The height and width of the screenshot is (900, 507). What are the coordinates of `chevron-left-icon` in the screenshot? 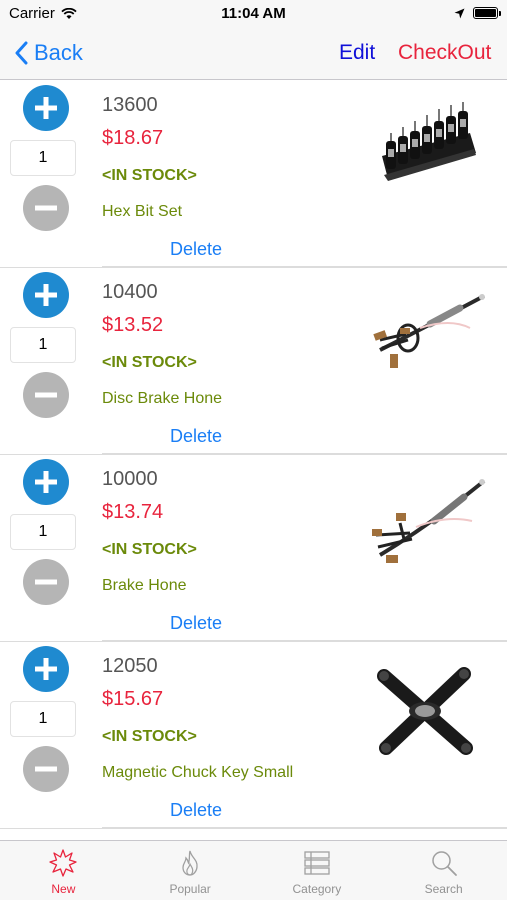 It's located at (21, 53).